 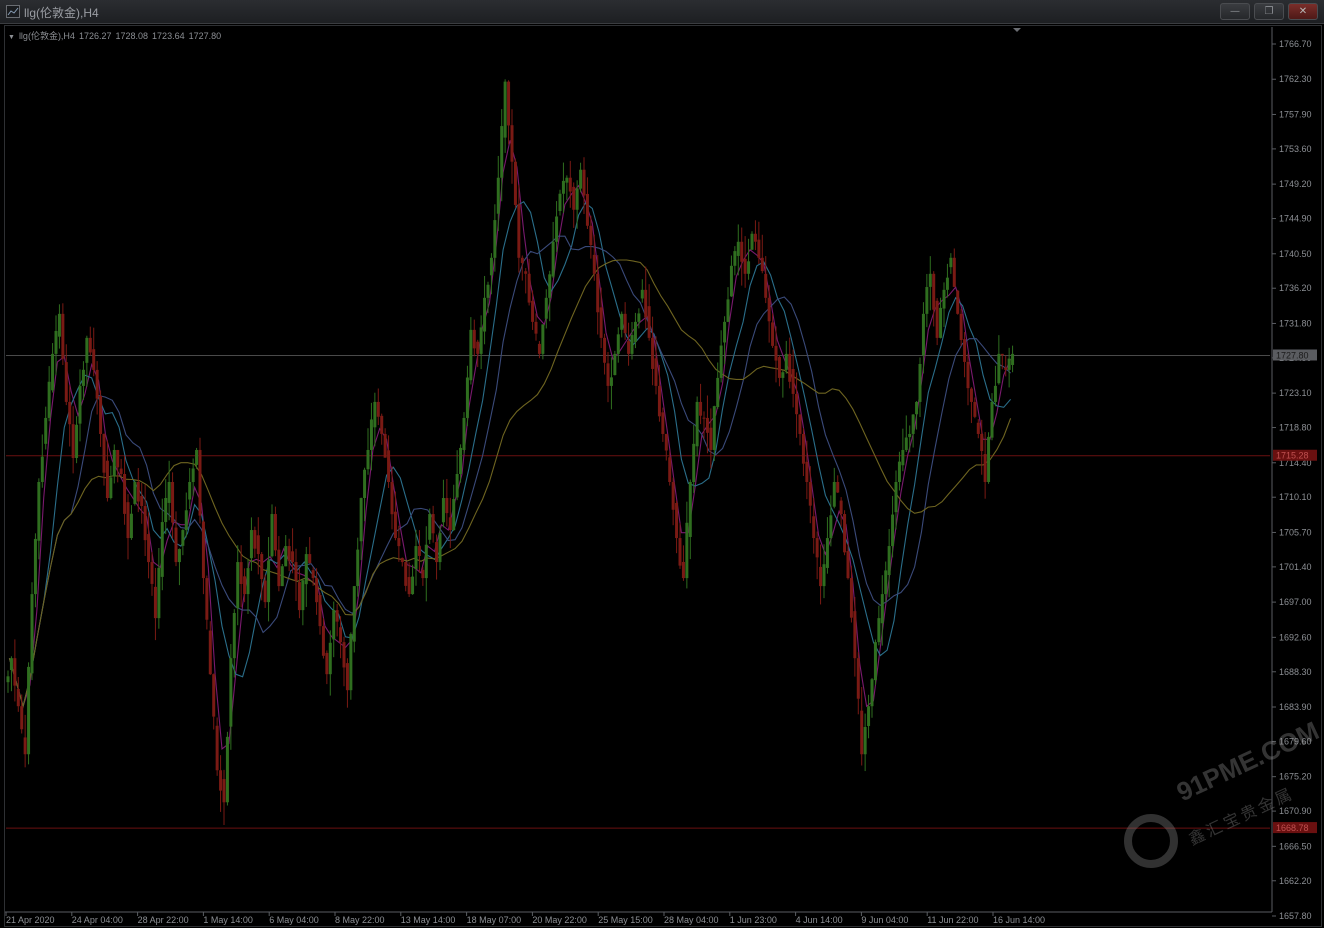 I want to click on price-tick-label: 1718.80, so click(x=1295, y=428).